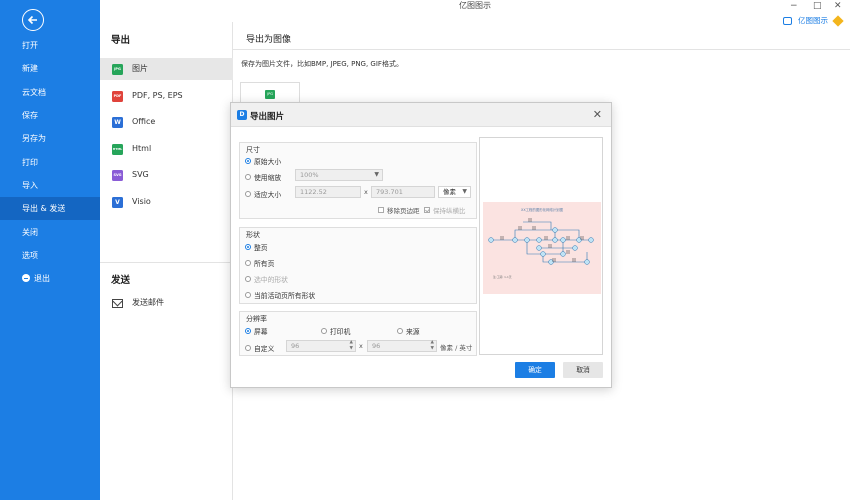 Image resolution: width=850 pixels, height=500 pixels. I want to click on sidebar-item-close: 关闭, so click(50, 232).